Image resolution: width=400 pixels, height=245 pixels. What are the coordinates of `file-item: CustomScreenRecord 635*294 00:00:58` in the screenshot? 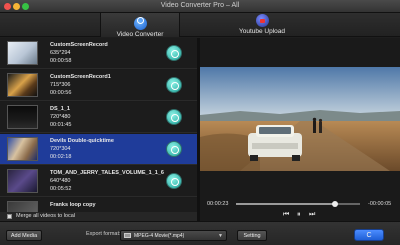 It's located at (98, 53).